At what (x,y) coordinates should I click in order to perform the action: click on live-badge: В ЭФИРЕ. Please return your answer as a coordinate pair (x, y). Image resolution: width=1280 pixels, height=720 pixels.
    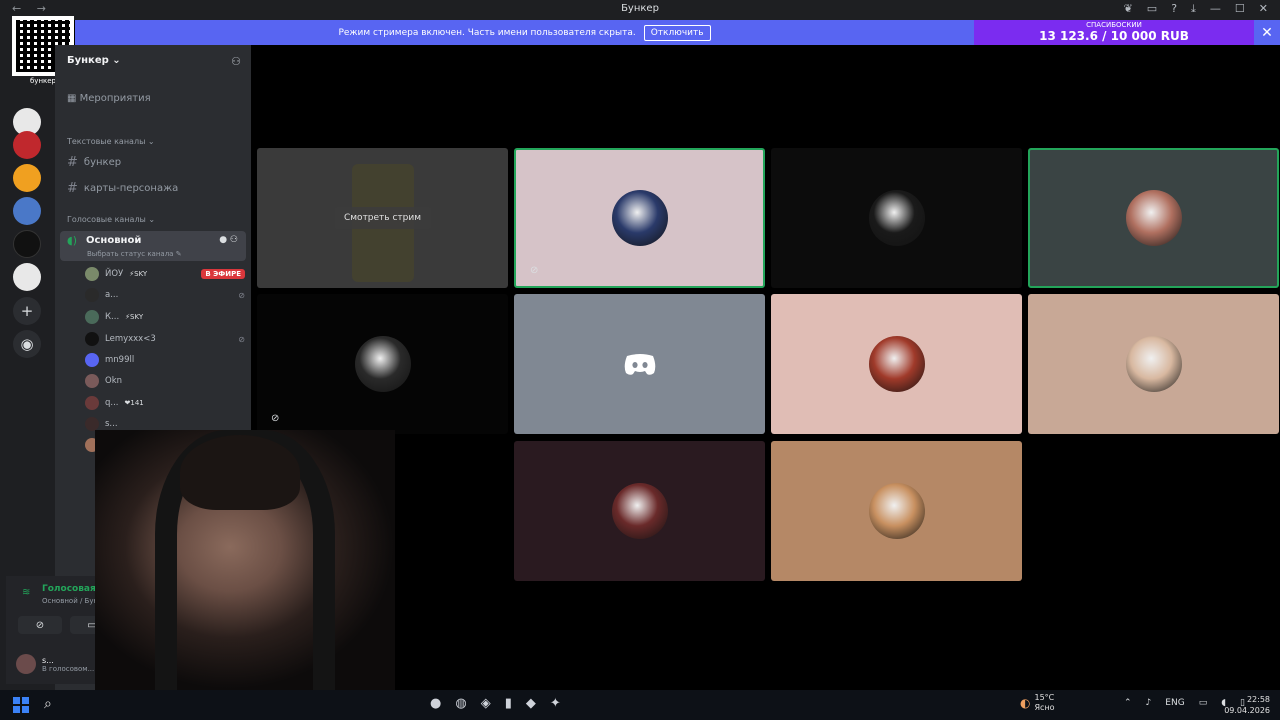
    Looking at the image, I should click on (223, 274).